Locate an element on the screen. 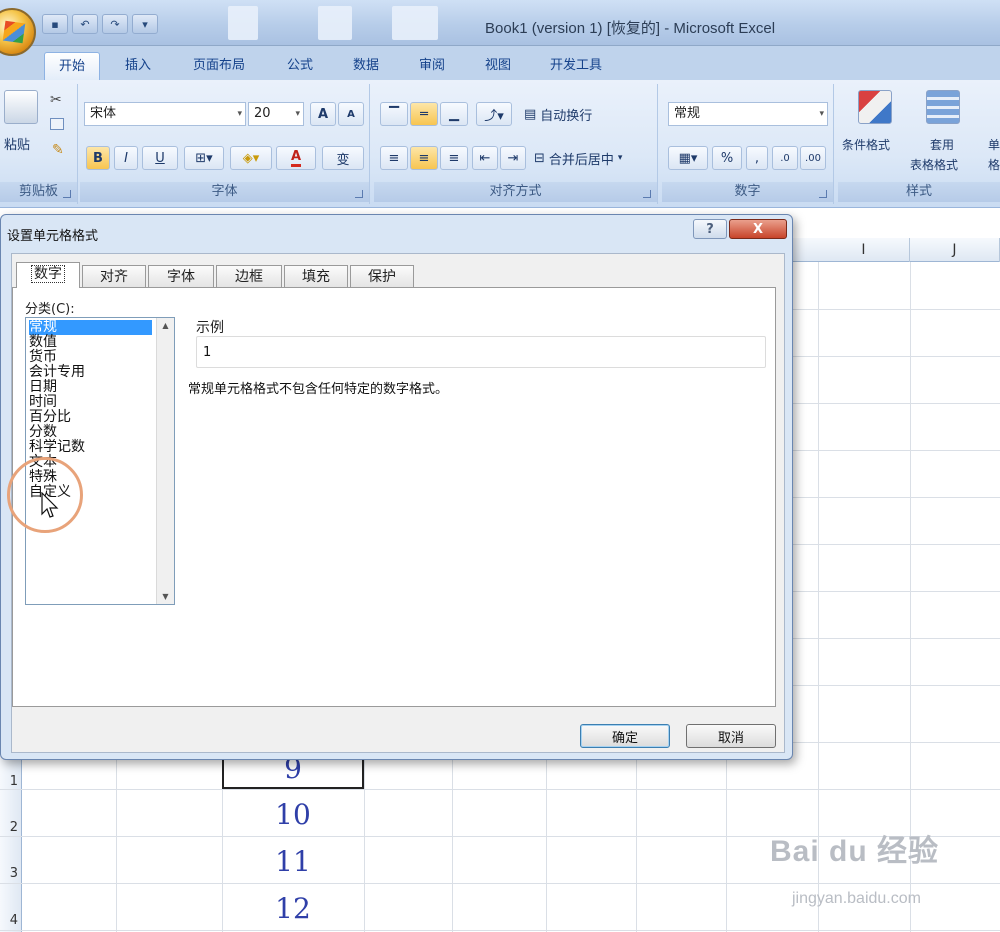 This screenshot has width=1000, height=932. row-header: 4 is located at coordinates (9, 920).